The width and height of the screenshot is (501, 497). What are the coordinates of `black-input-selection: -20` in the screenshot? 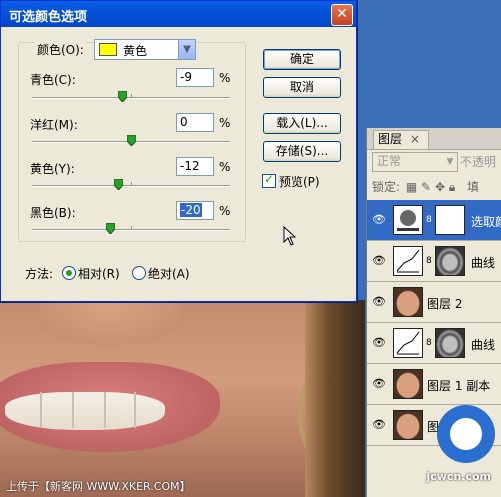 It's located at (191, 210).